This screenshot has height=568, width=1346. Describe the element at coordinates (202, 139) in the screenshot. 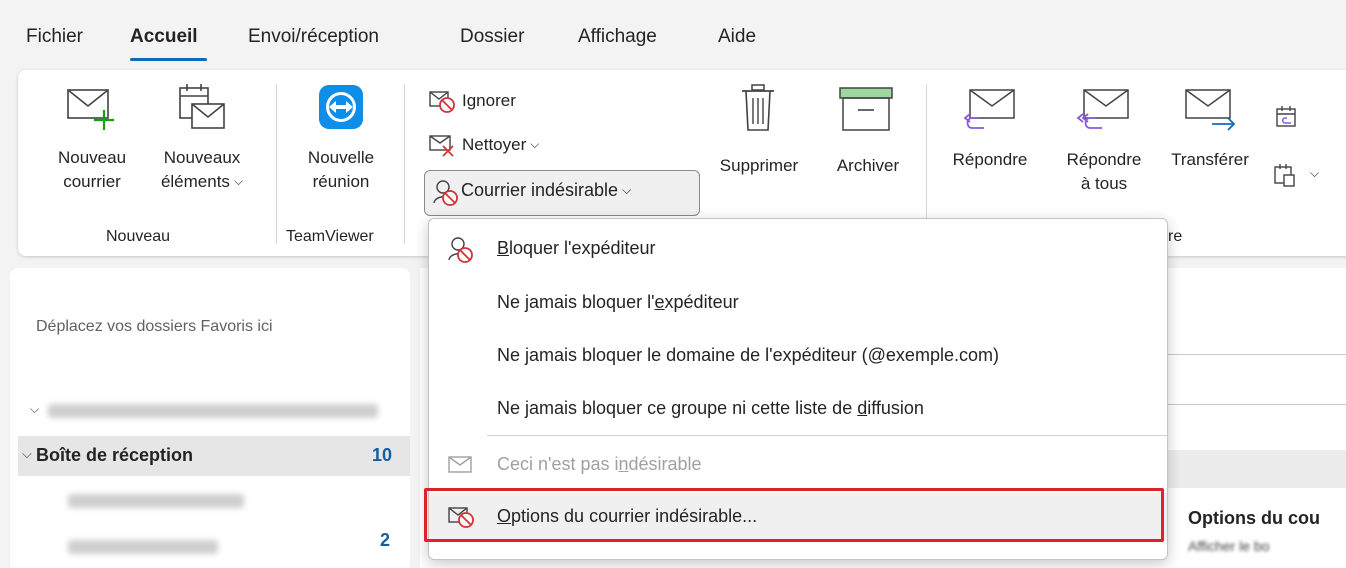

I see `new-items-button: Nouveaux éléments ⌵` at that location.